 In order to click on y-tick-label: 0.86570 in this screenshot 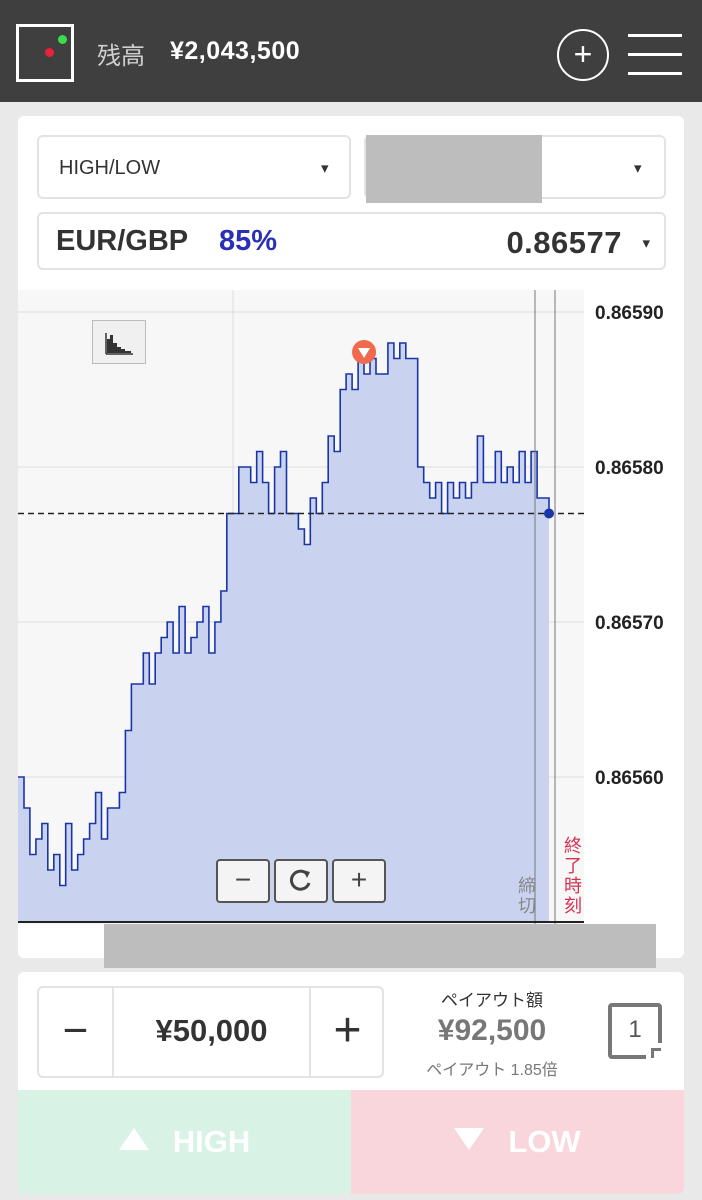, I will do `click(629, 623)`.